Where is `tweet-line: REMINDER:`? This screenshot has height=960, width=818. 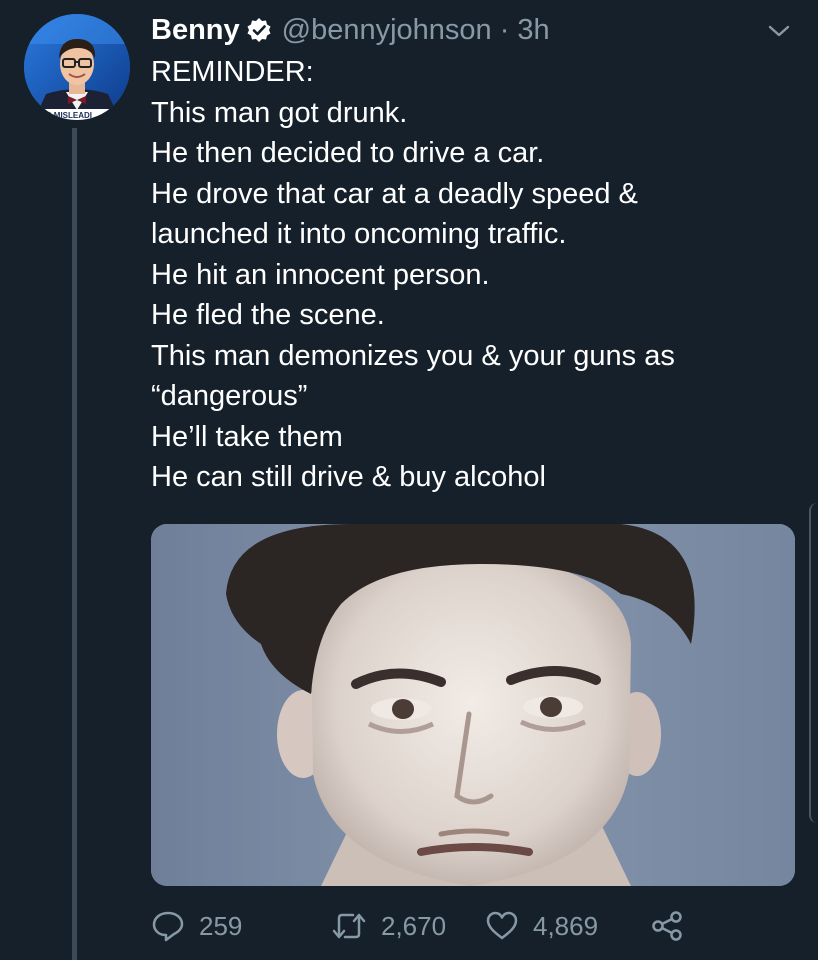 tweet-line: REMINDER: is located at coordinates (232, 72).